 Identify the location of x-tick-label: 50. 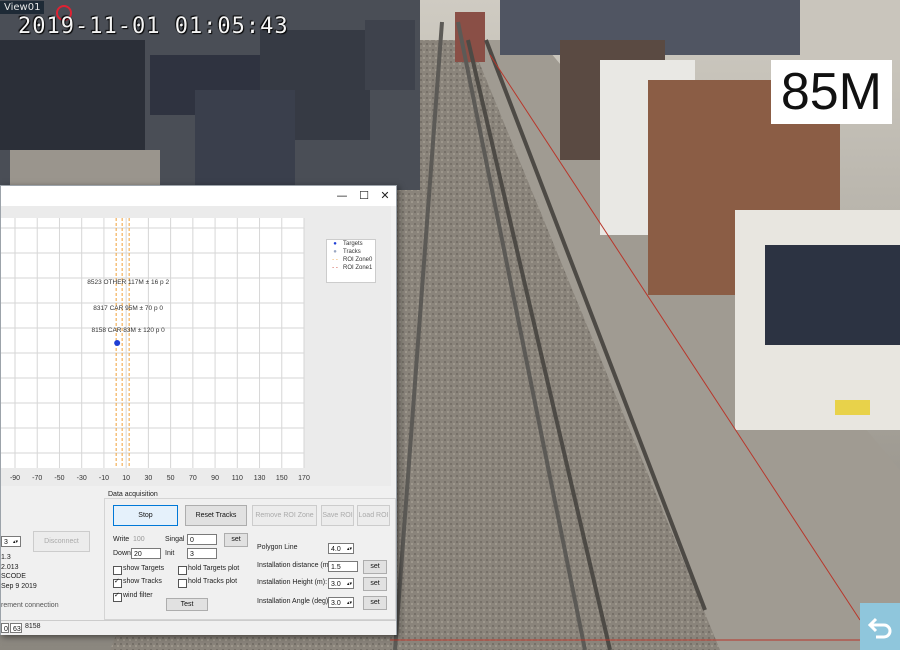
(171, 478).